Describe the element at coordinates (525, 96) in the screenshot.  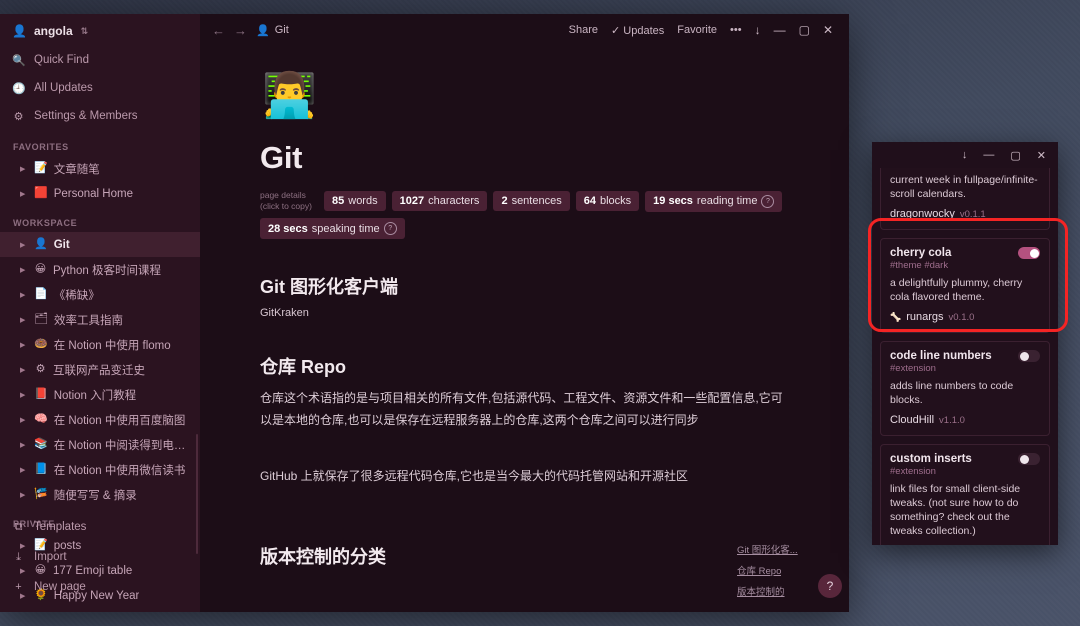
I see `page-icon: 👨‍💻` at that location.